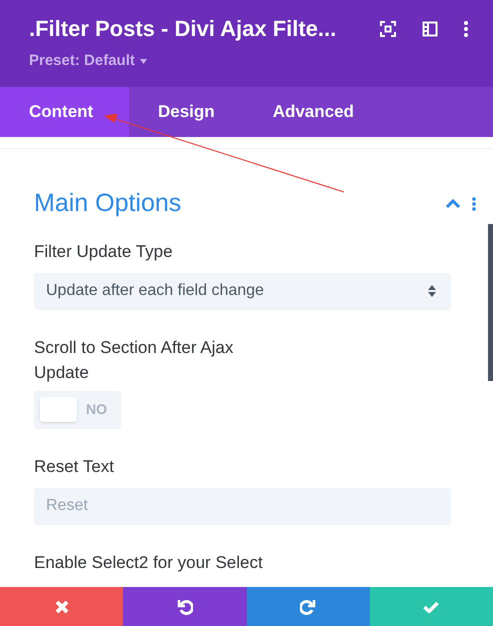 The height and width of the screenshot is (626, 493). I want to click on undo-button, so click(184, 606).